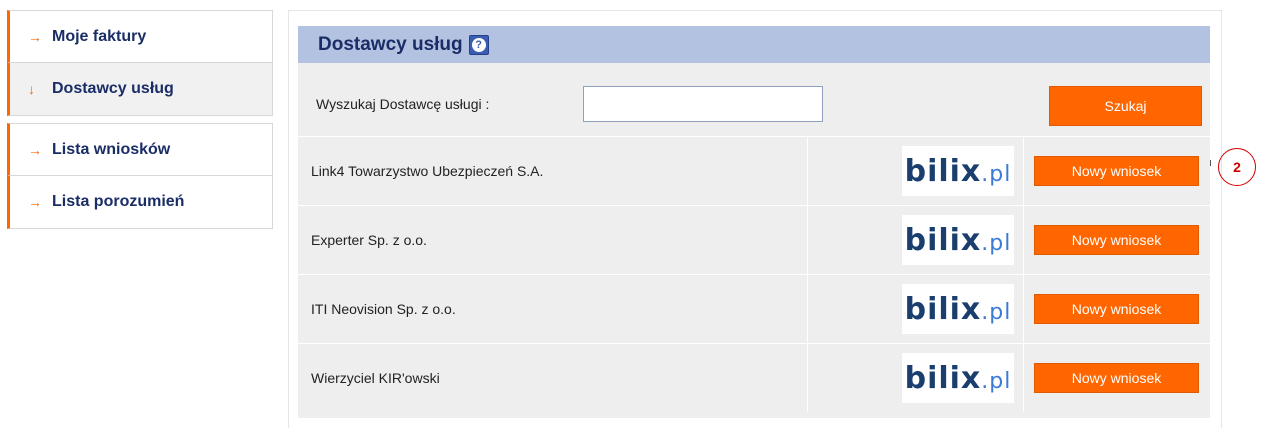 The height and width of the screenshot is (428, 1268). What do you see at coordinates (754, 44) in the screenshot?
I see `panel-header: Dostawcy usług ?` at bounding box center [754, 44].